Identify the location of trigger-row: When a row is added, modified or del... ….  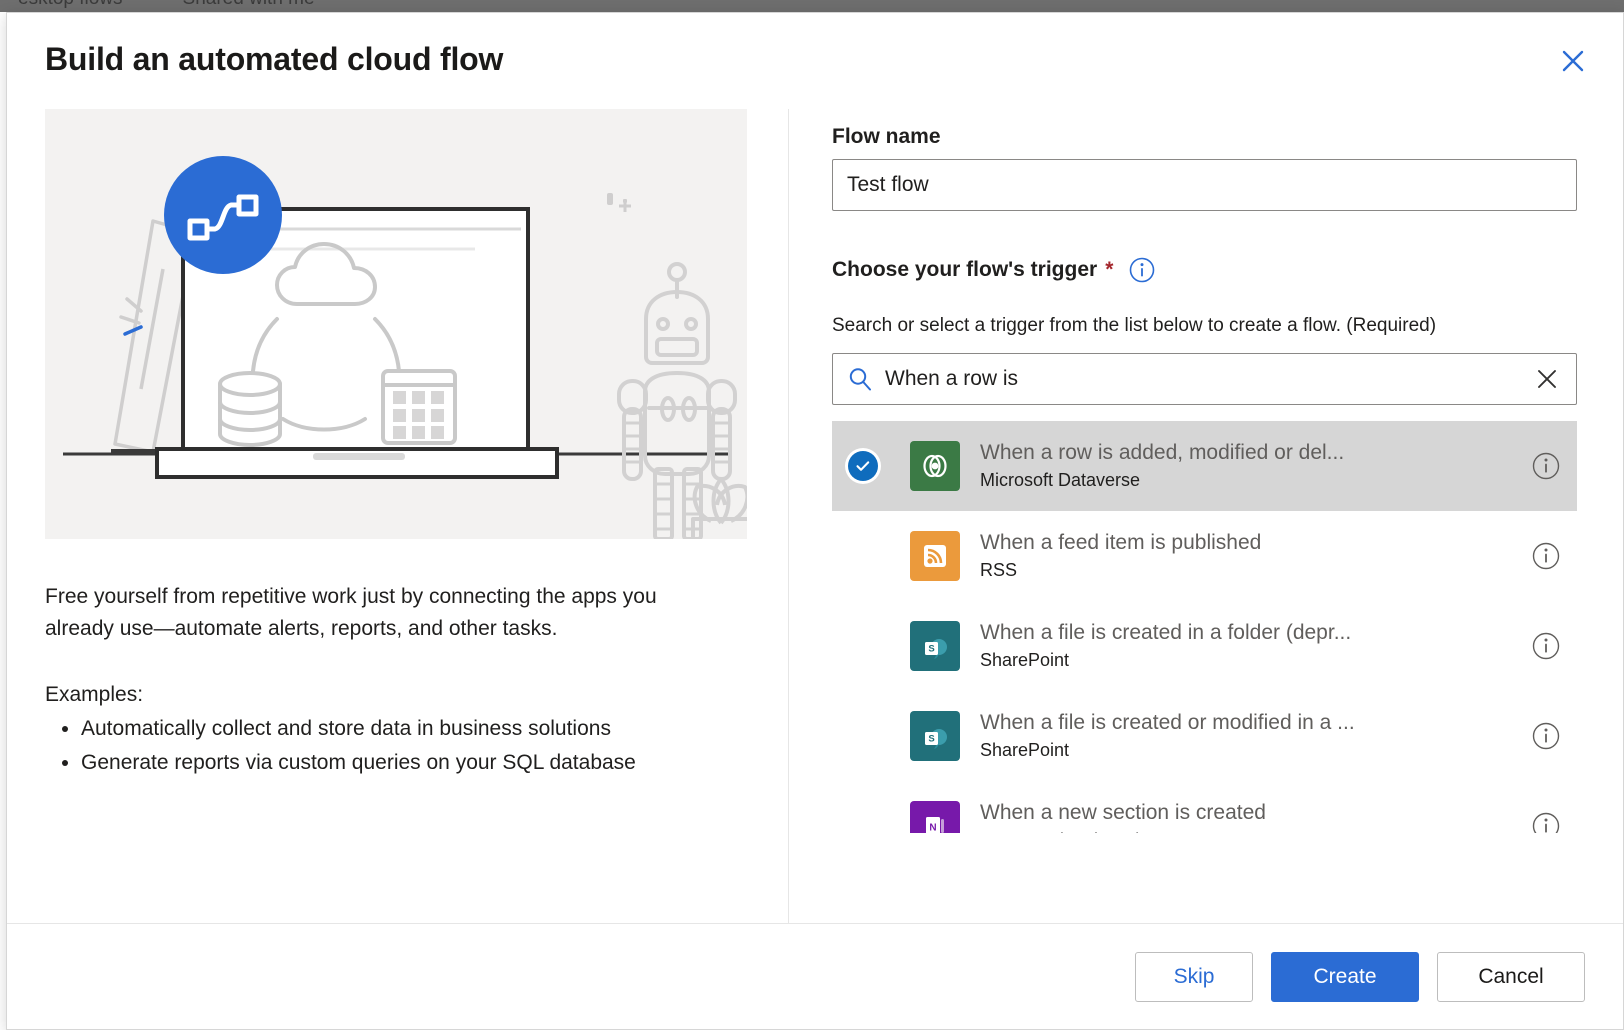
(1204, 466).